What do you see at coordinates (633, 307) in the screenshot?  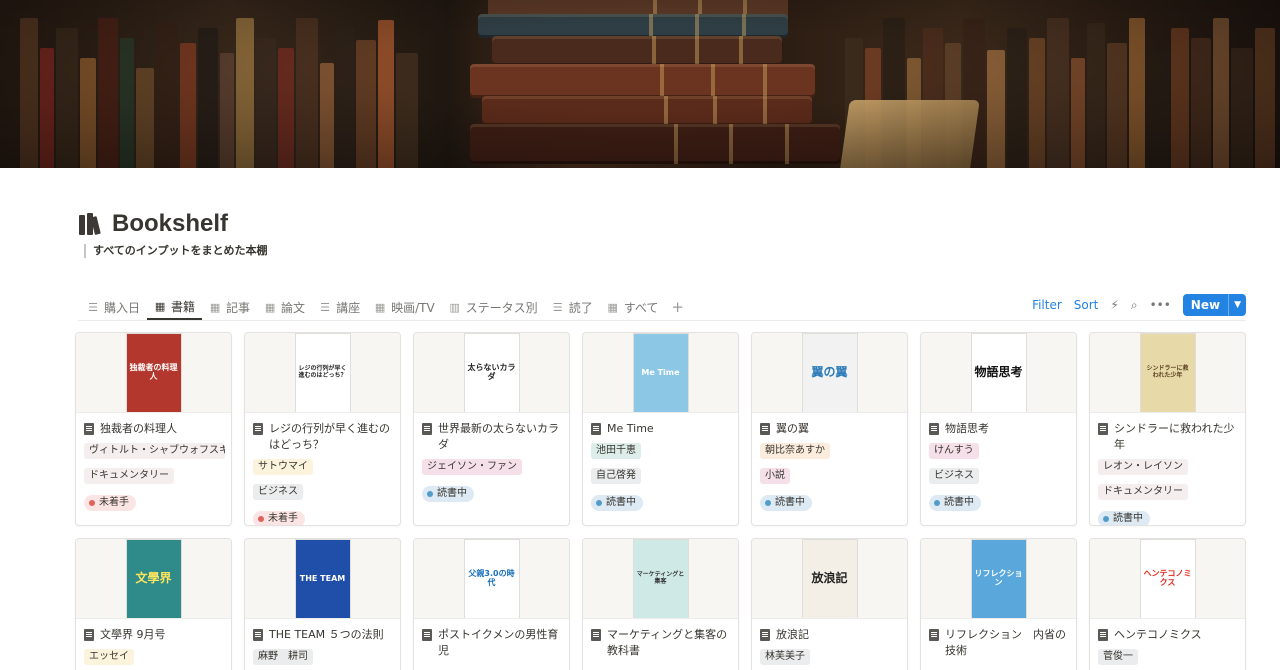 I see `tab-8: ▦ すべて` at bounding box center [633, 307].